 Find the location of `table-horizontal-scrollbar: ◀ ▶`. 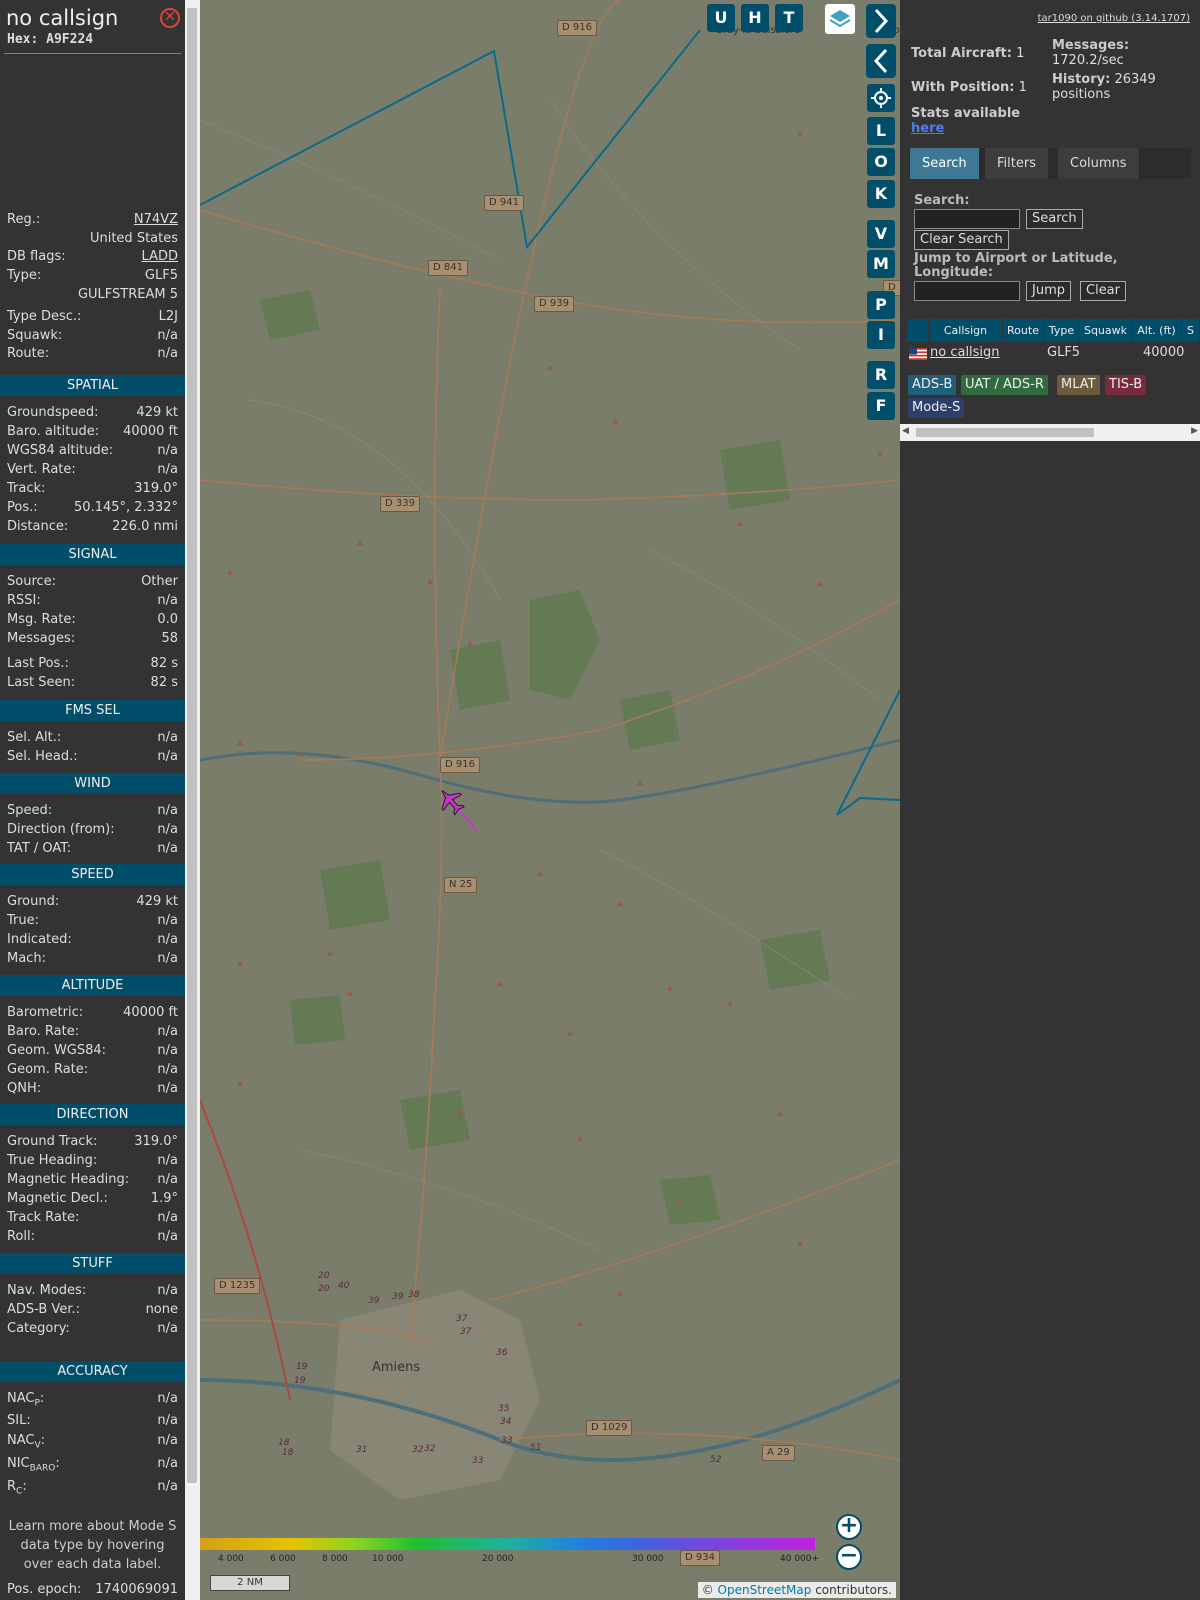

table-horizontal-scrollbar: ◀ ▶ is located at coordinates (1050, 432).